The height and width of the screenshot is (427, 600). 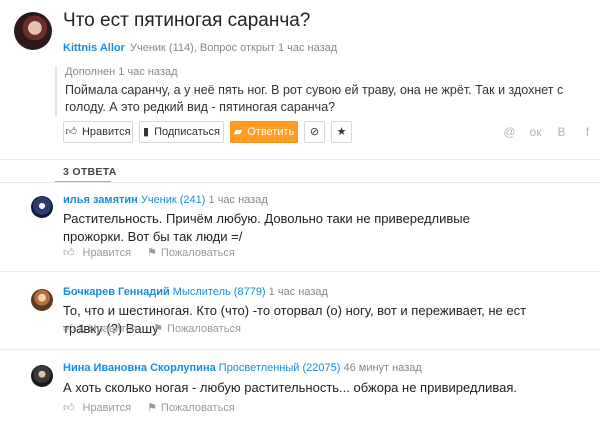 What do you see at coordinates (234, 48) in the screenshot?
I see `question-meta-text: Ученик (114), Вопрос открыт 1 час назад` at bounding box center [234, 48].